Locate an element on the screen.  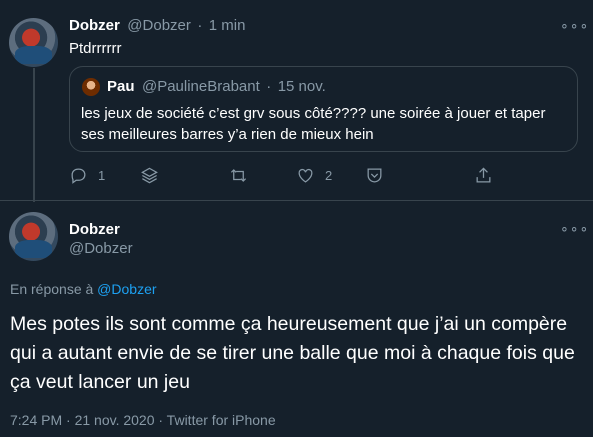
quote-avatar is located at coordinates (91, 87).